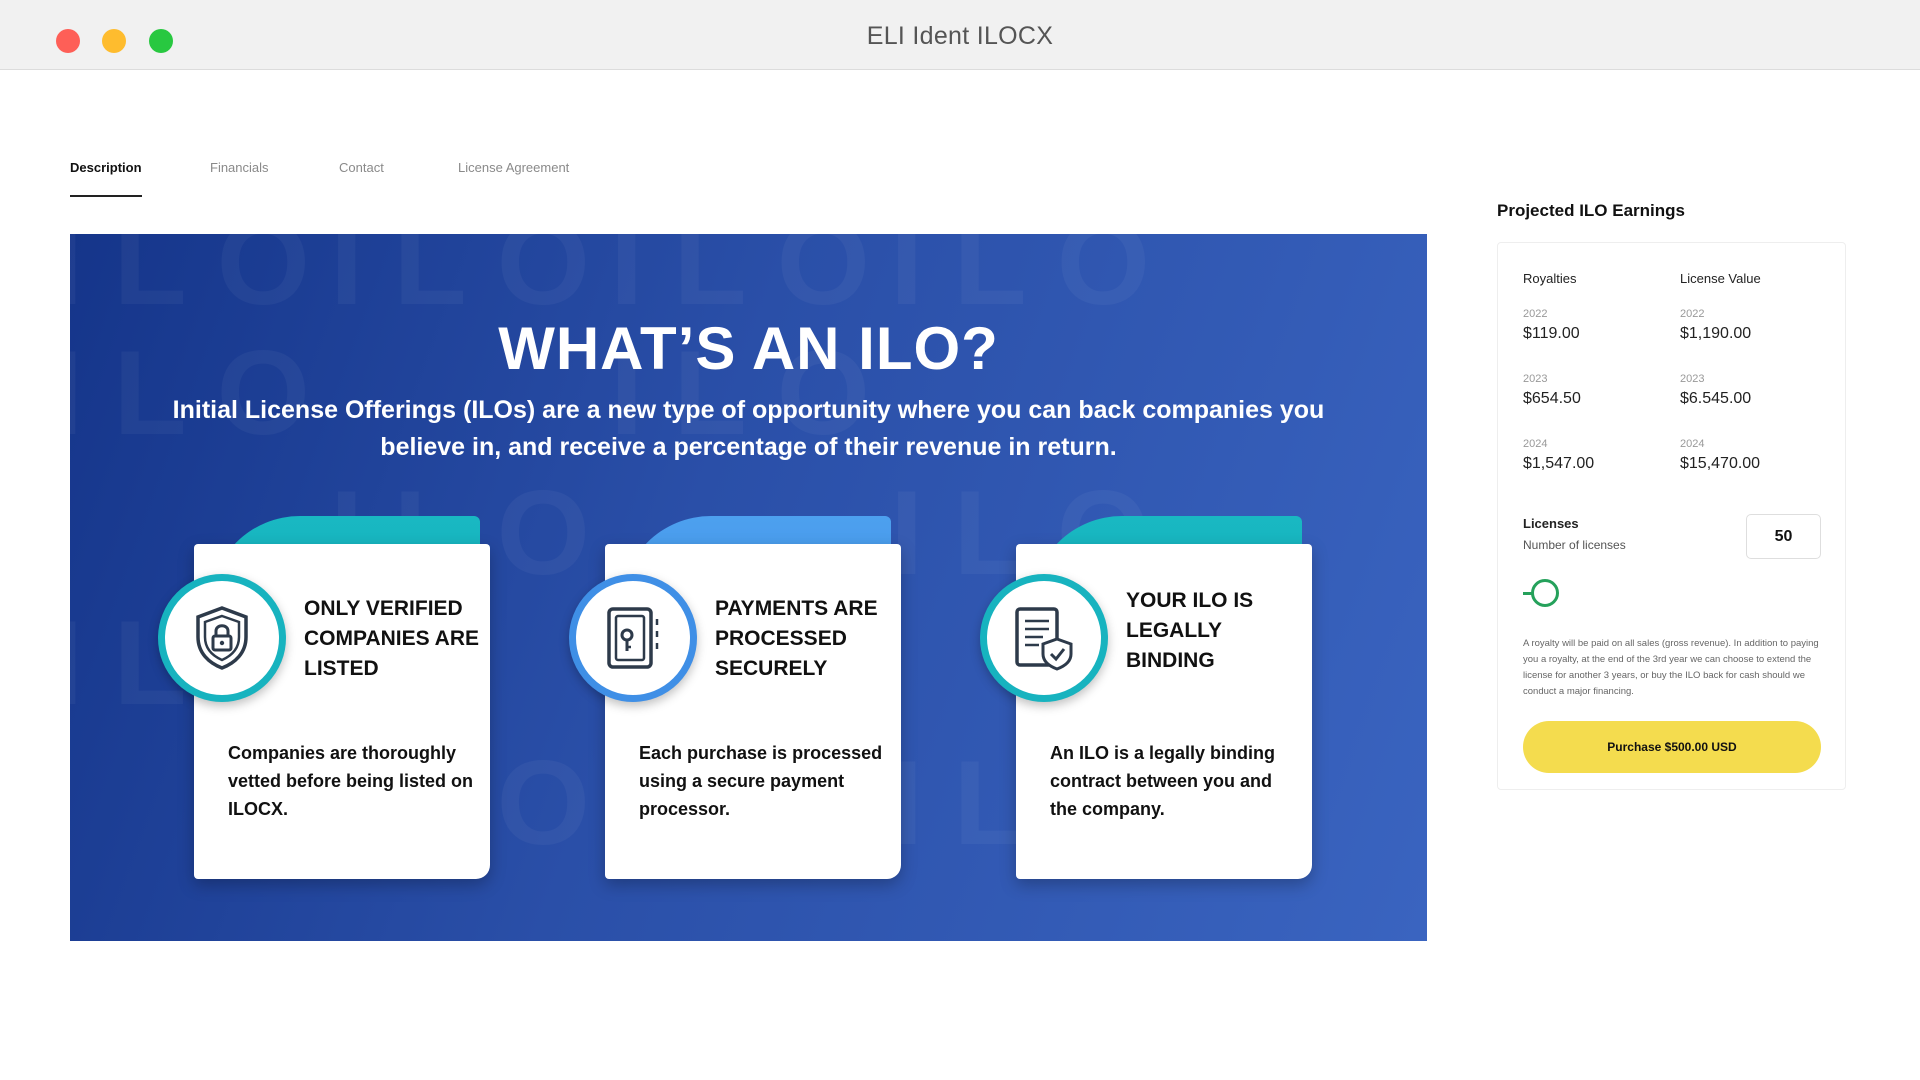 This screenshot has width=1920, height=1080. What do you see at coordinates (1551, 523) in the screenshot?
I see `licenses-label: Licenses` at bounding box center [1551, 523].